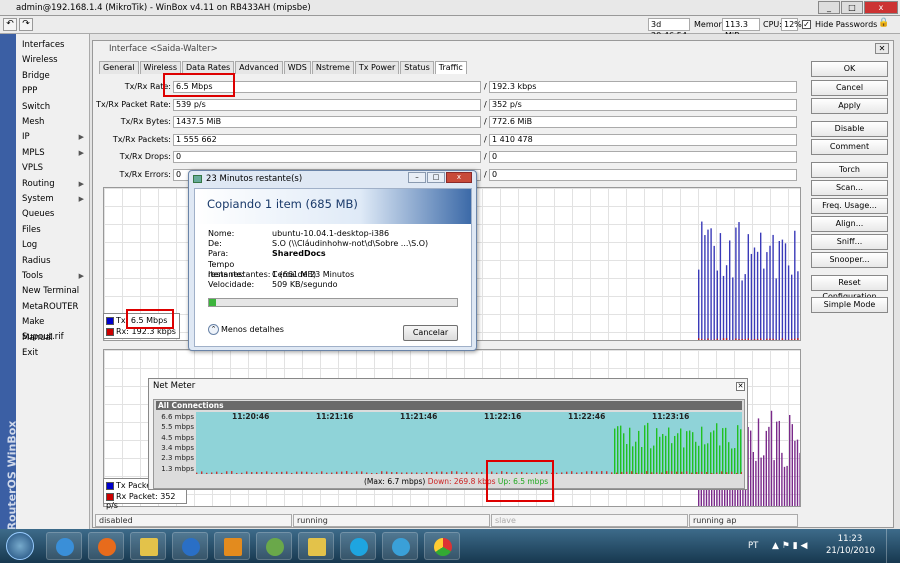 The height and width of the screenshot is (563, 900). I want to click on apply-button: Apply, so click(849, 106).